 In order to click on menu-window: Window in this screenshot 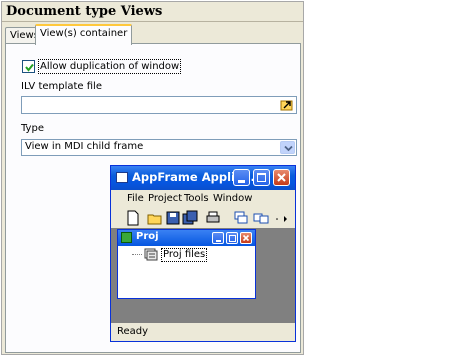, I will do `click(233, 198)`.